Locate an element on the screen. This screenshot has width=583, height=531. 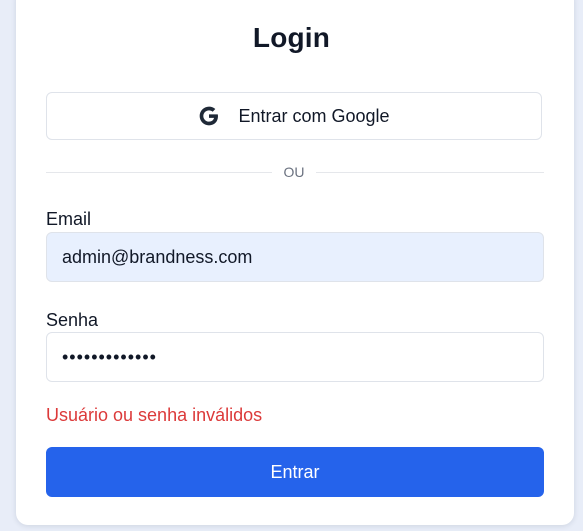
divider-line-right is located at coordinates (430, 172).